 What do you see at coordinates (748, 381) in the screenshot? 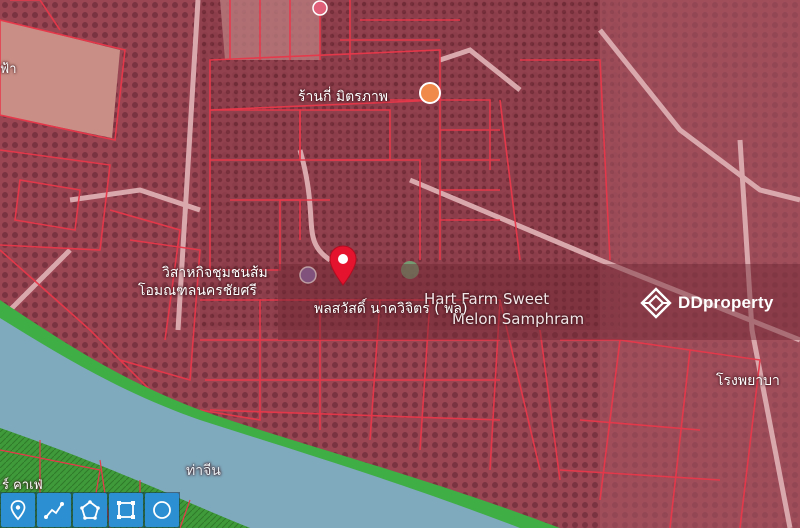
I see `hospital-label: โรงพยาบา` at bounding box center [748, 381].